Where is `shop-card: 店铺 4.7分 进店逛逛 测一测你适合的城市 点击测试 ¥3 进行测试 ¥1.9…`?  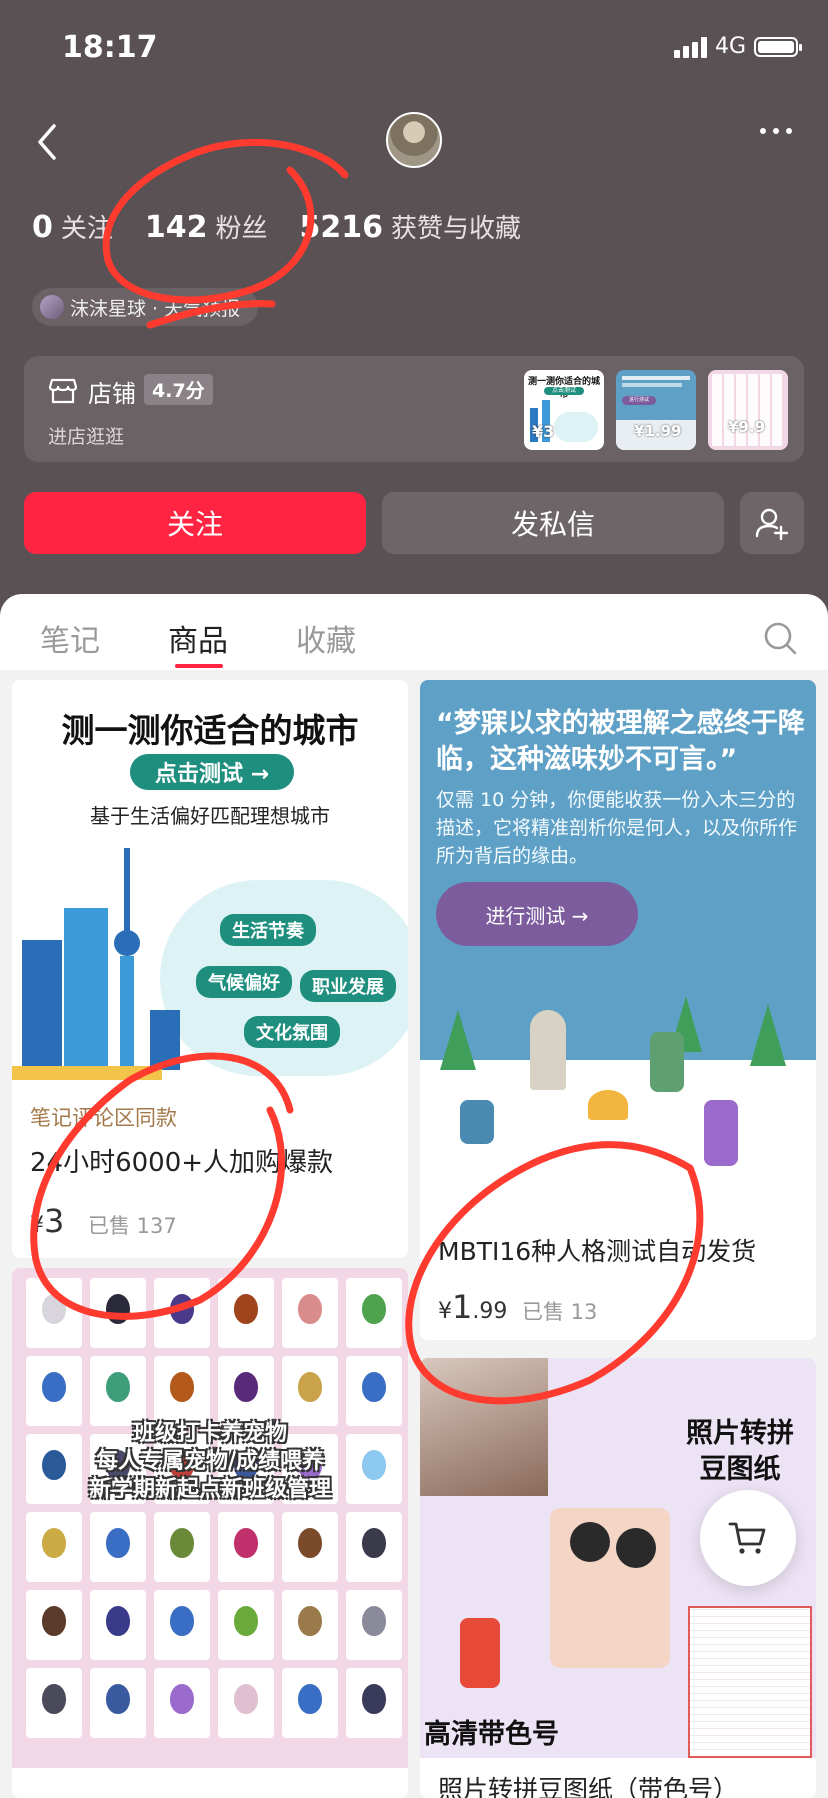 shop-card: 店铺 4.7分 进店逛逛 测一测你适合的城市 点击测试 ¥3 进行测试 ¥1.9… is located at coordinates (414, 409).